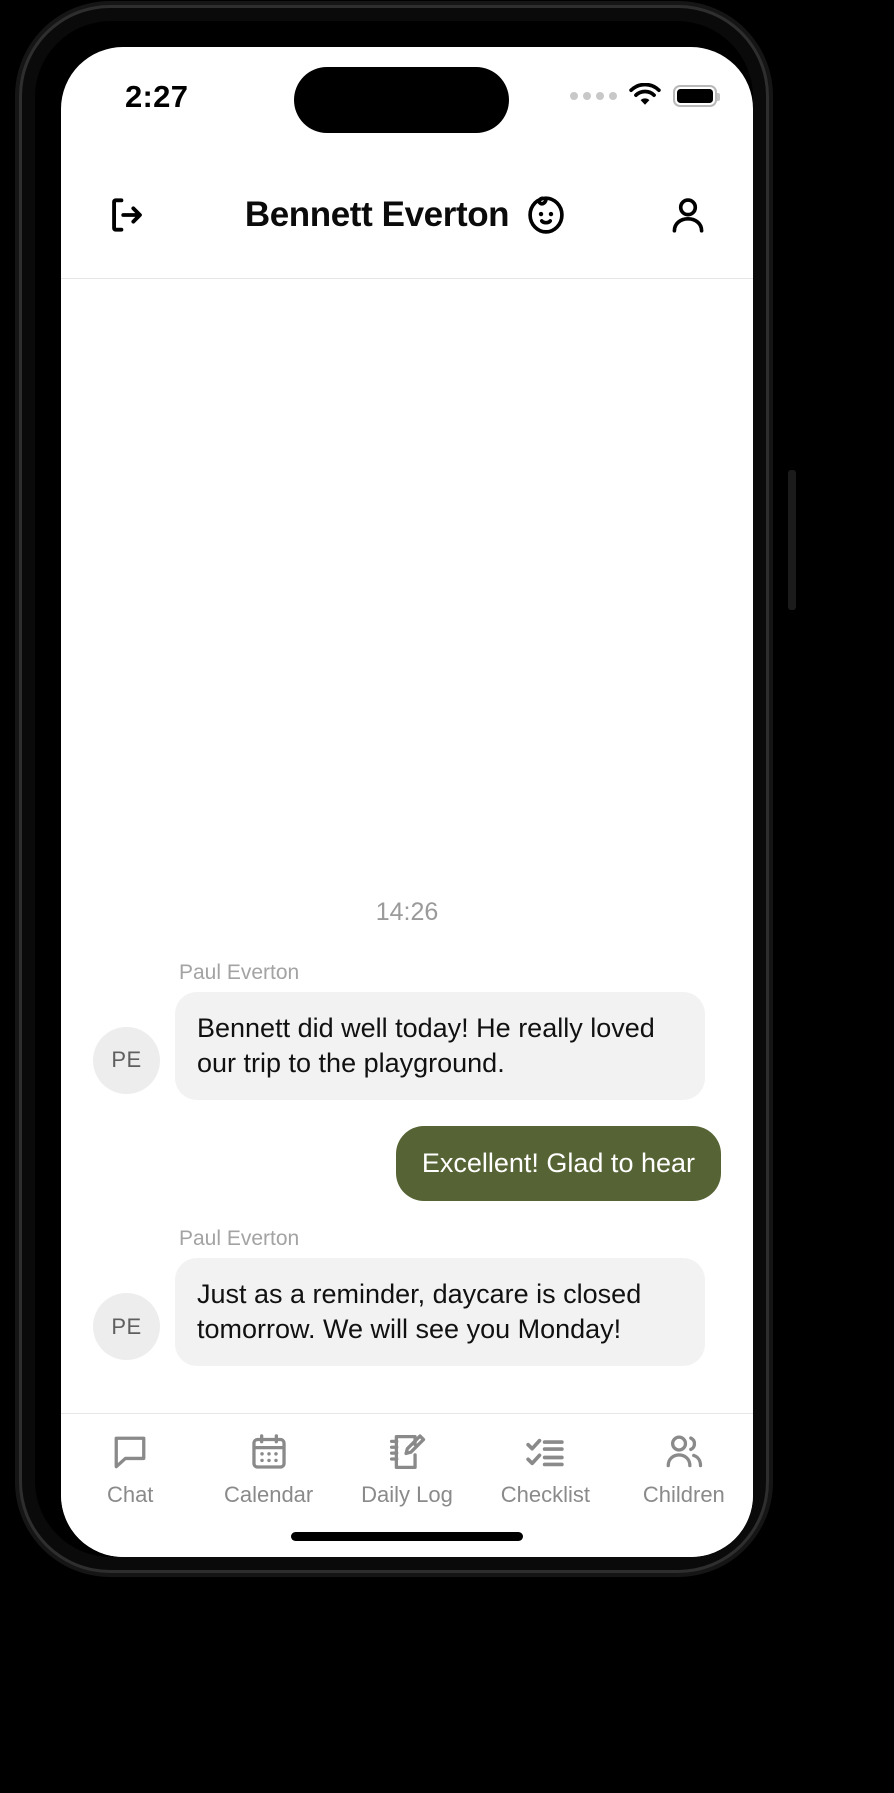  What do you see at coordinates (407, 911) in the screenshot?
I see `chat-timestamp: 14:26` at bounding box center [407, 911].